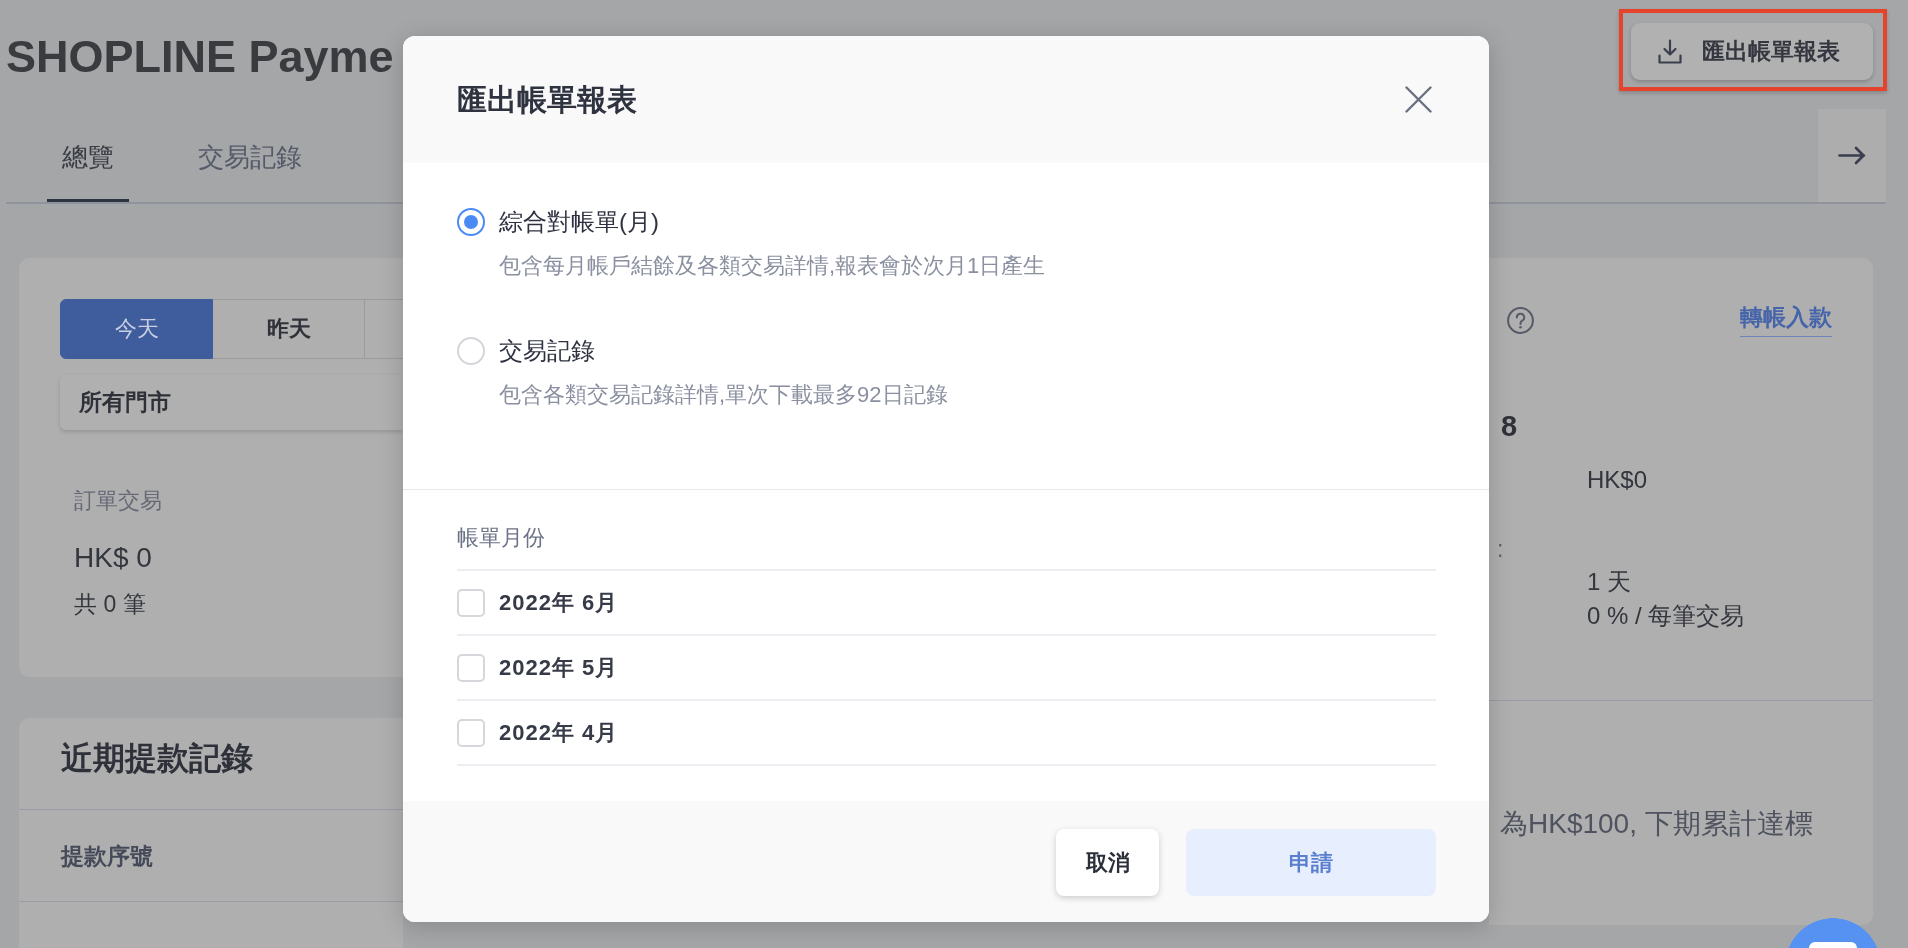  Describe the element at coordinates (113, 558) in the screenshot. I see `amount-text: HK$ 0` at that location.